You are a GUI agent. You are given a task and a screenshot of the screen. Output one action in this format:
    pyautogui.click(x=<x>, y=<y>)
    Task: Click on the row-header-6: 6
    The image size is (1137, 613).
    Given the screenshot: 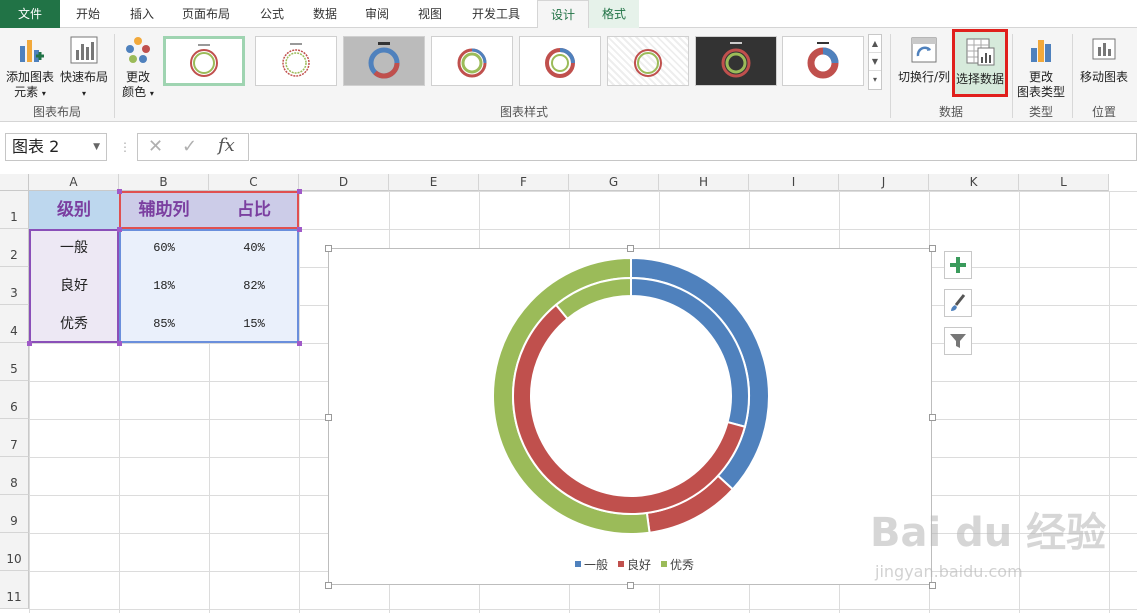 What is the action you would take?
    pyautogui.click(x=14, y=400)
    